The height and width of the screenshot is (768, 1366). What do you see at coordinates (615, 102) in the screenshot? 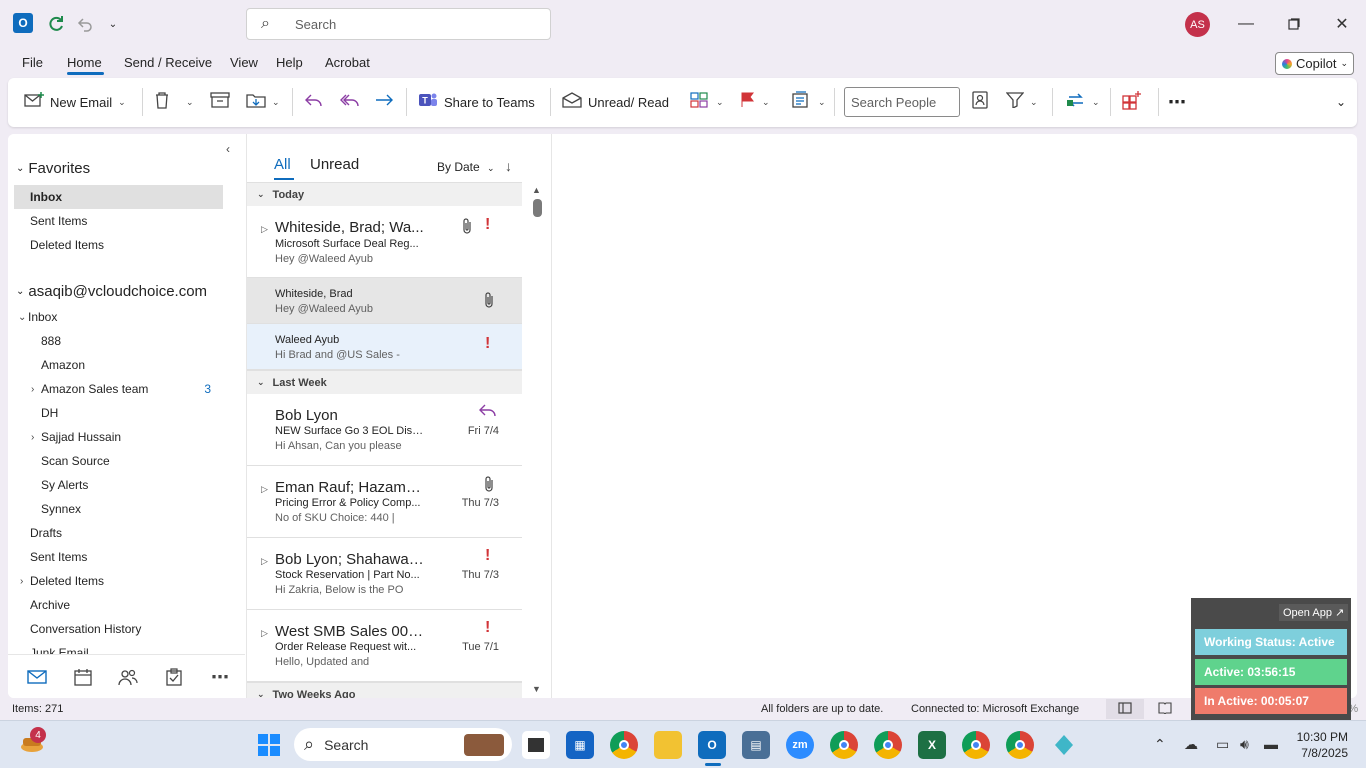
I see `unread-read-button: Unread/ Read` at bounding box center [615, 102].